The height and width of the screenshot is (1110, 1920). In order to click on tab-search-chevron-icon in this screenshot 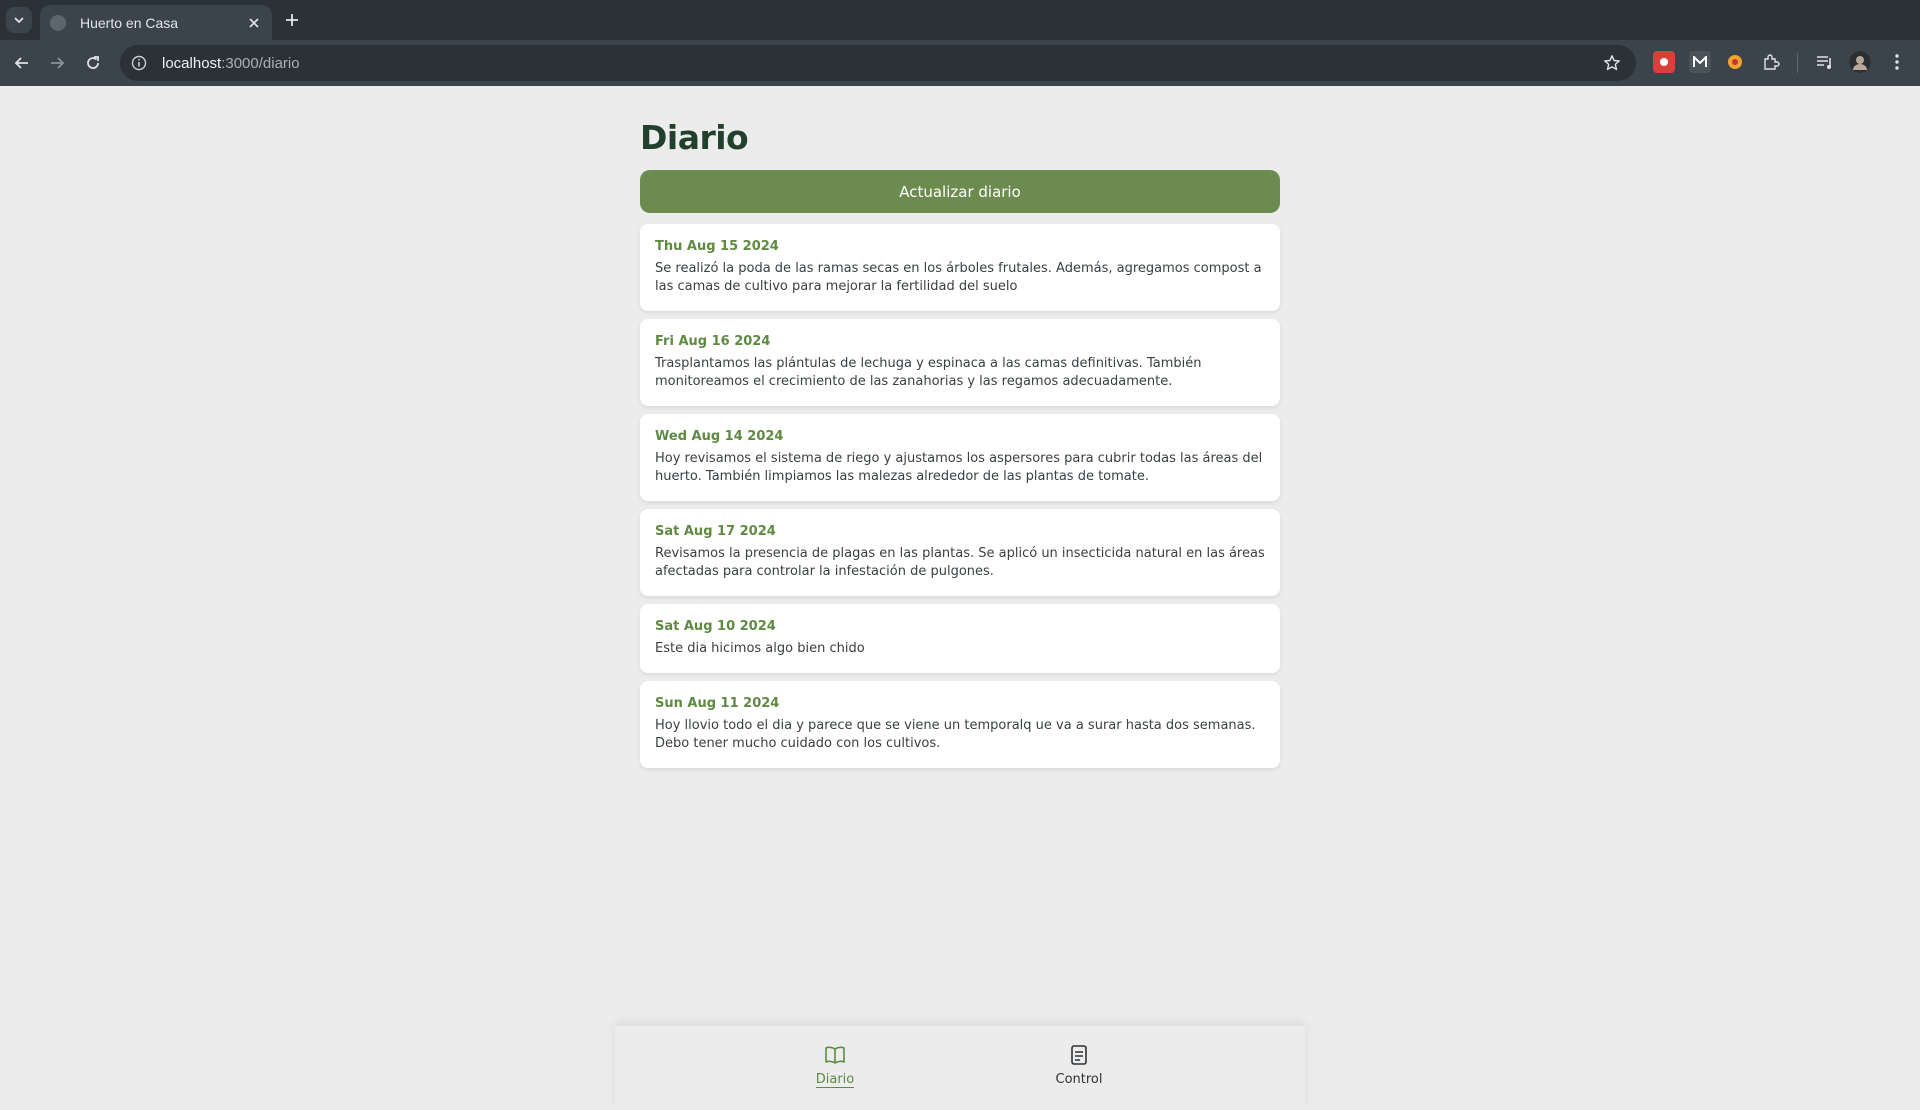, I will do `click(19, 20)`.